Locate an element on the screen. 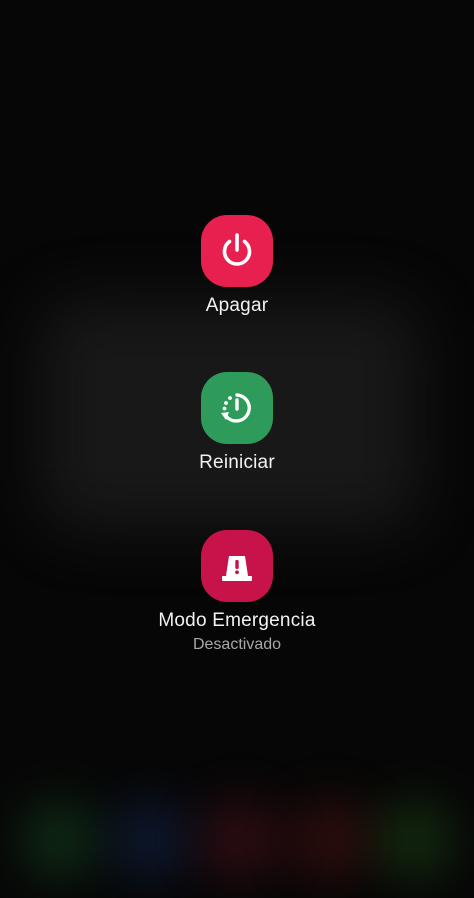  power-off-button is located at coordinates (237, 251).